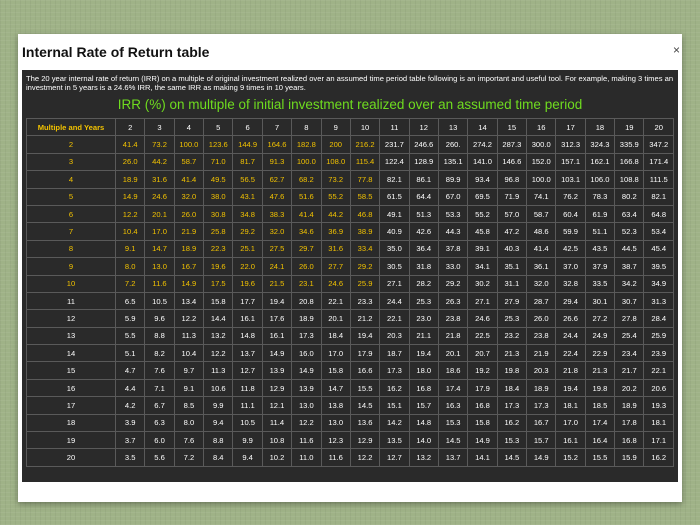 The image size is (700, 525). I want to click on irr-cell: 22.3, so click(218, 249).